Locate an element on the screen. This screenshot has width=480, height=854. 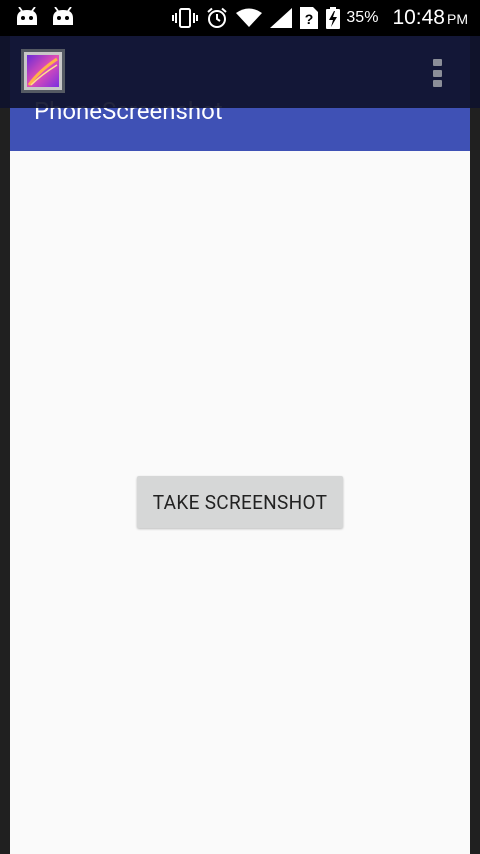
screen-border-left is located at coordinates (5, 445).